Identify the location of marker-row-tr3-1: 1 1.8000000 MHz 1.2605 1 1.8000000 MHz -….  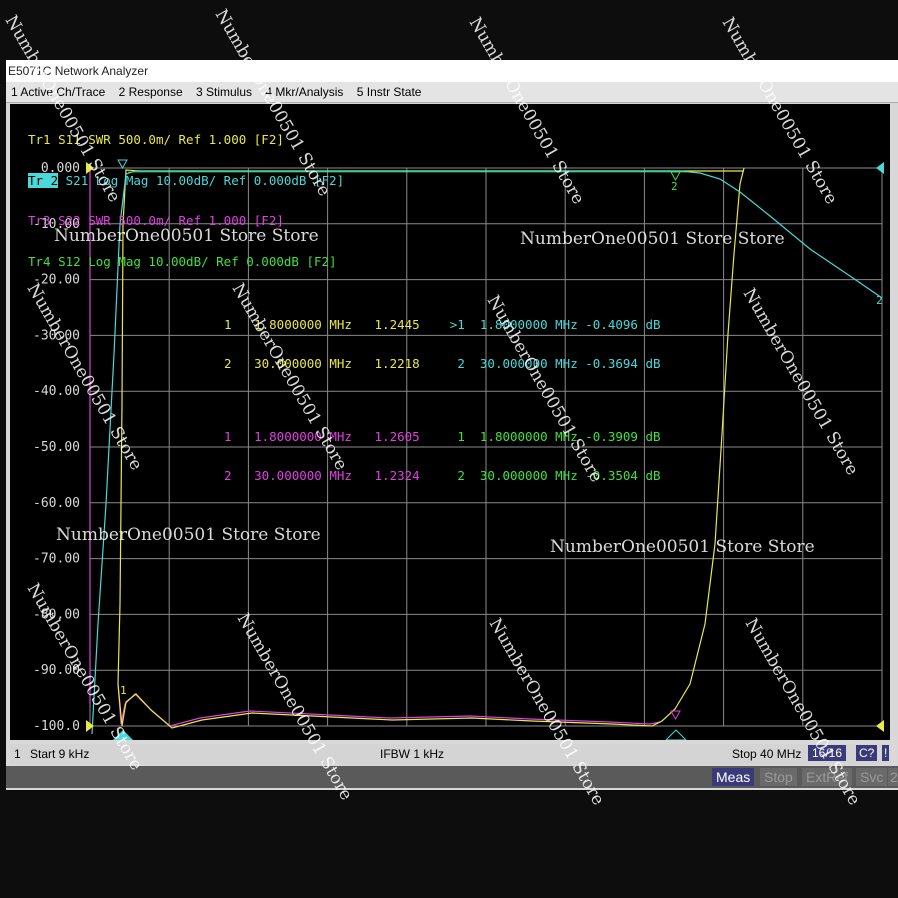
(442, 436).